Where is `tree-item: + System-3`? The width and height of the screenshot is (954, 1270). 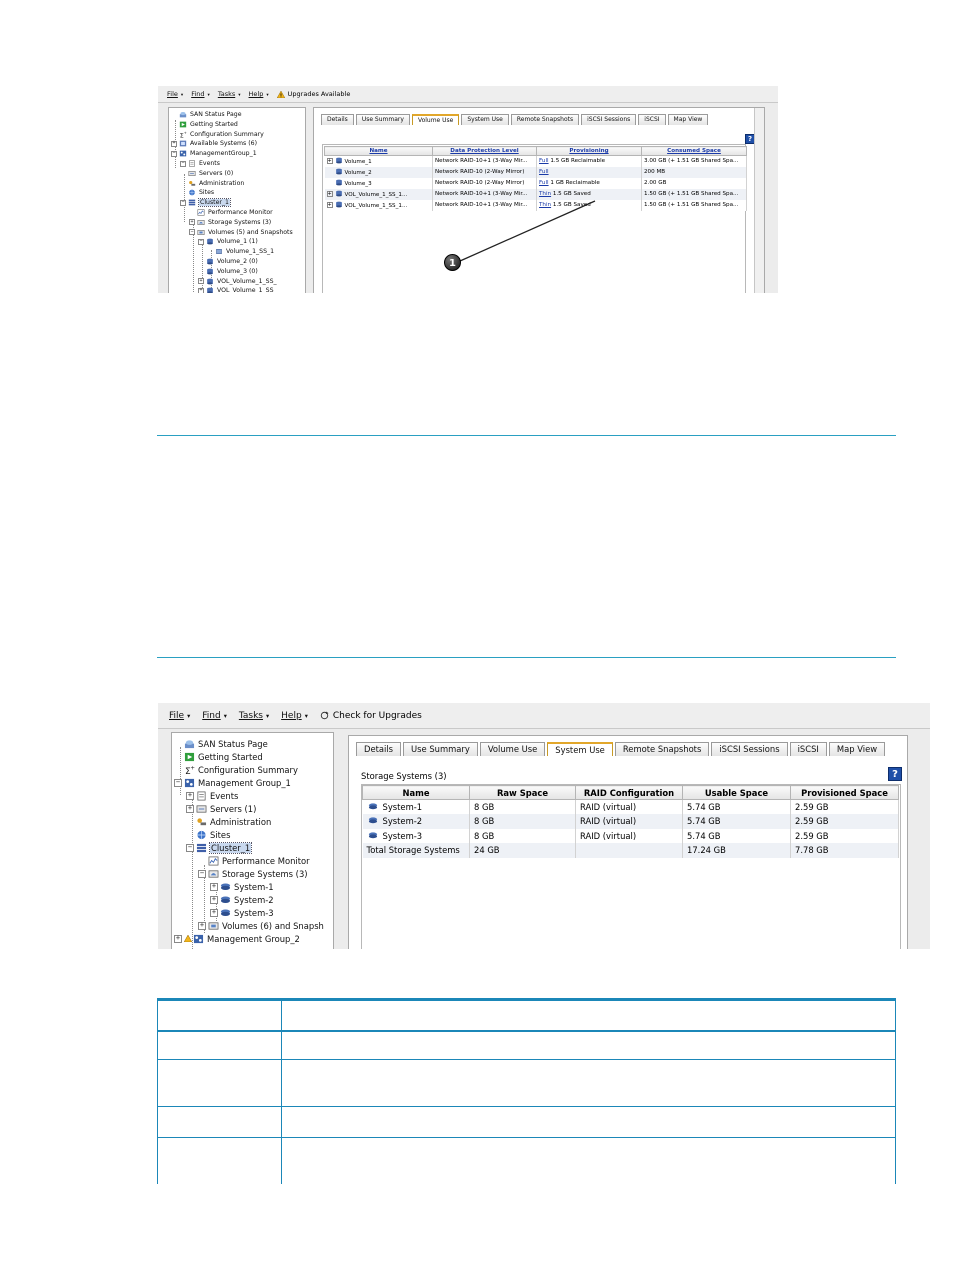
tree-item: + System-3 is located at coordinates (242, 912).